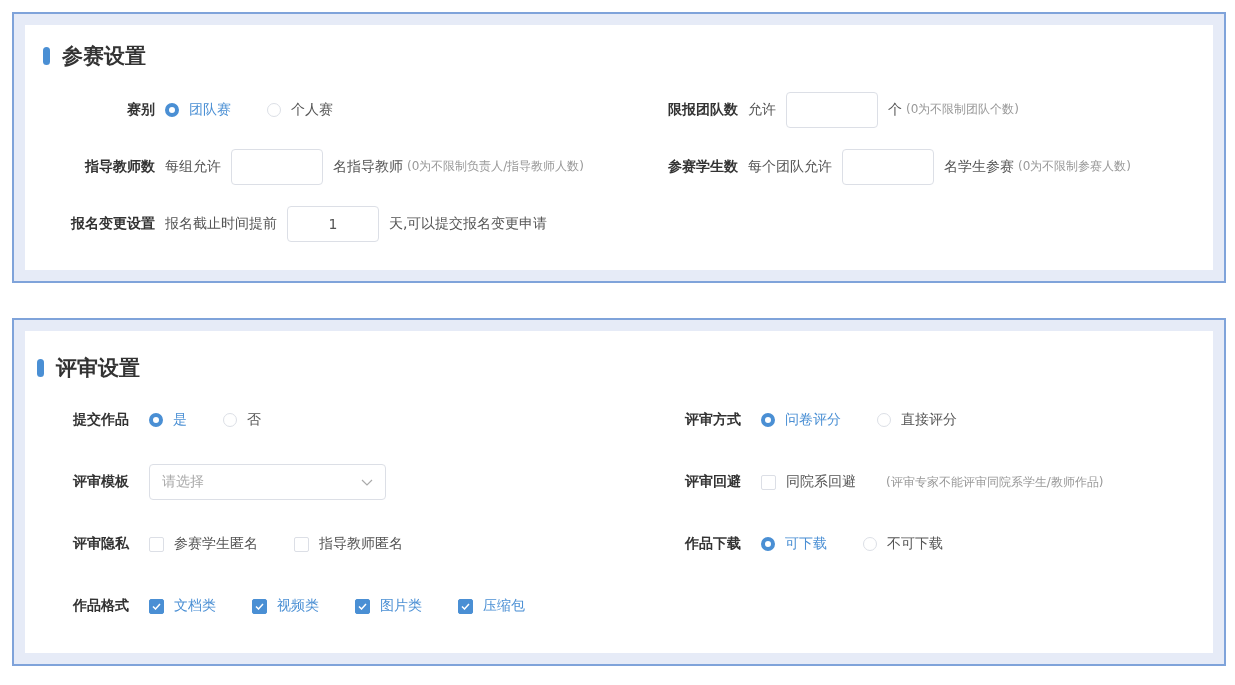 The image size is (1235, 685). I want to click on radio-label: 否, so click(254, 420).